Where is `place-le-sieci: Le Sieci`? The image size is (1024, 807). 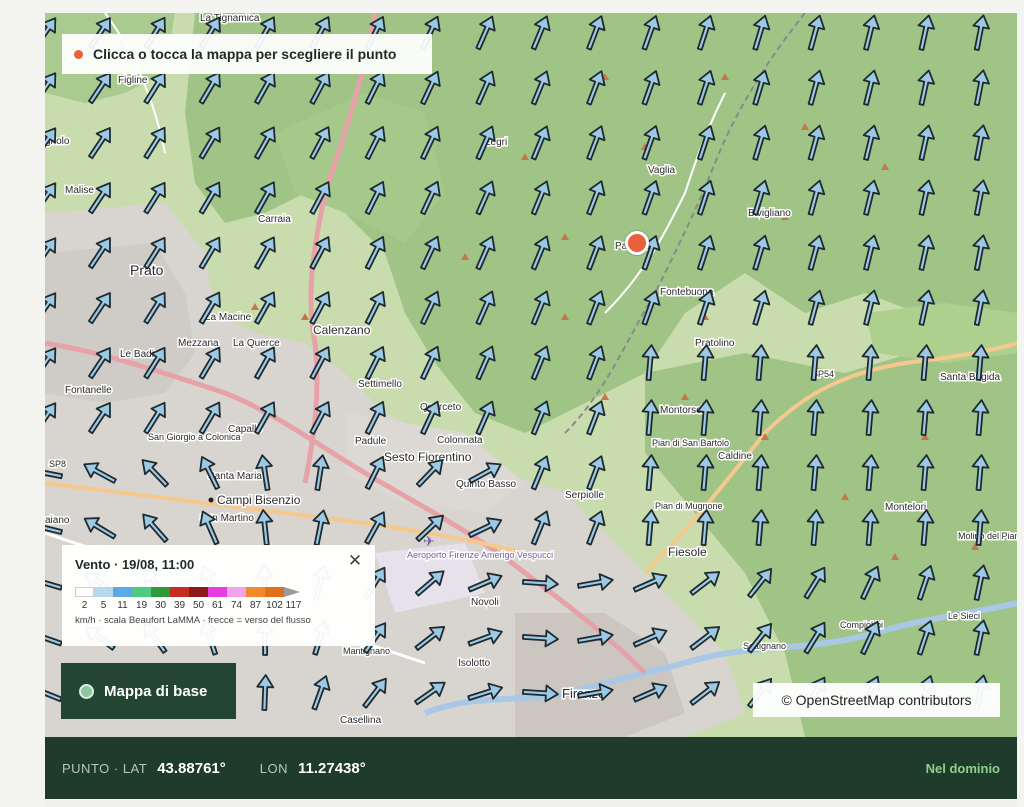 place-le-sieci: Le Sieci is located at coordinates (964, 616).